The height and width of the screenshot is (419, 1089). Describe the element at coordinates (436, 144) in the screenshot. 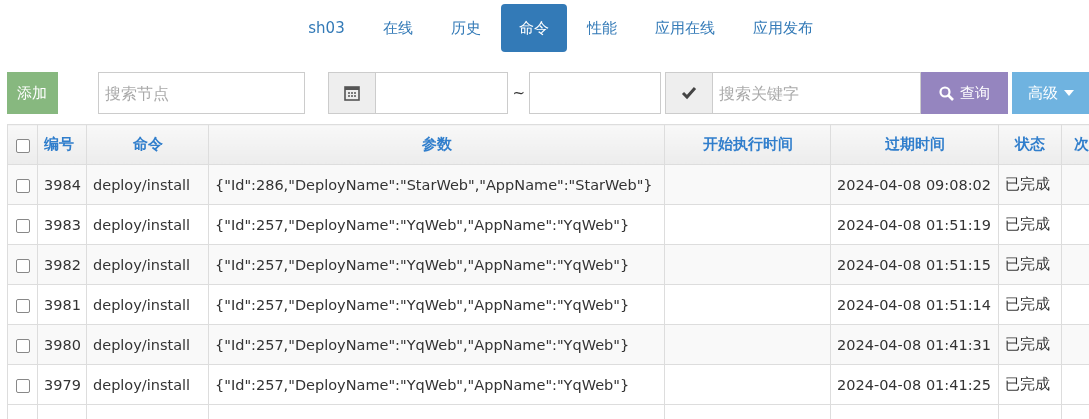

I see `column-header: 参数` at that location.